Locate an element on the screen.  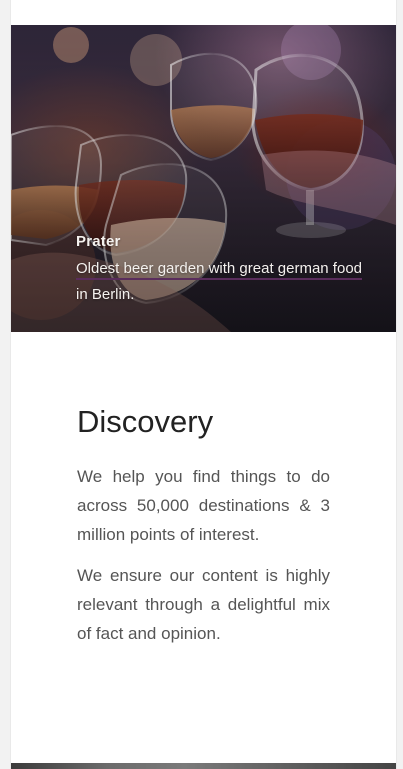
discovery-heading: Discovery is located at coordinates (145, 421).